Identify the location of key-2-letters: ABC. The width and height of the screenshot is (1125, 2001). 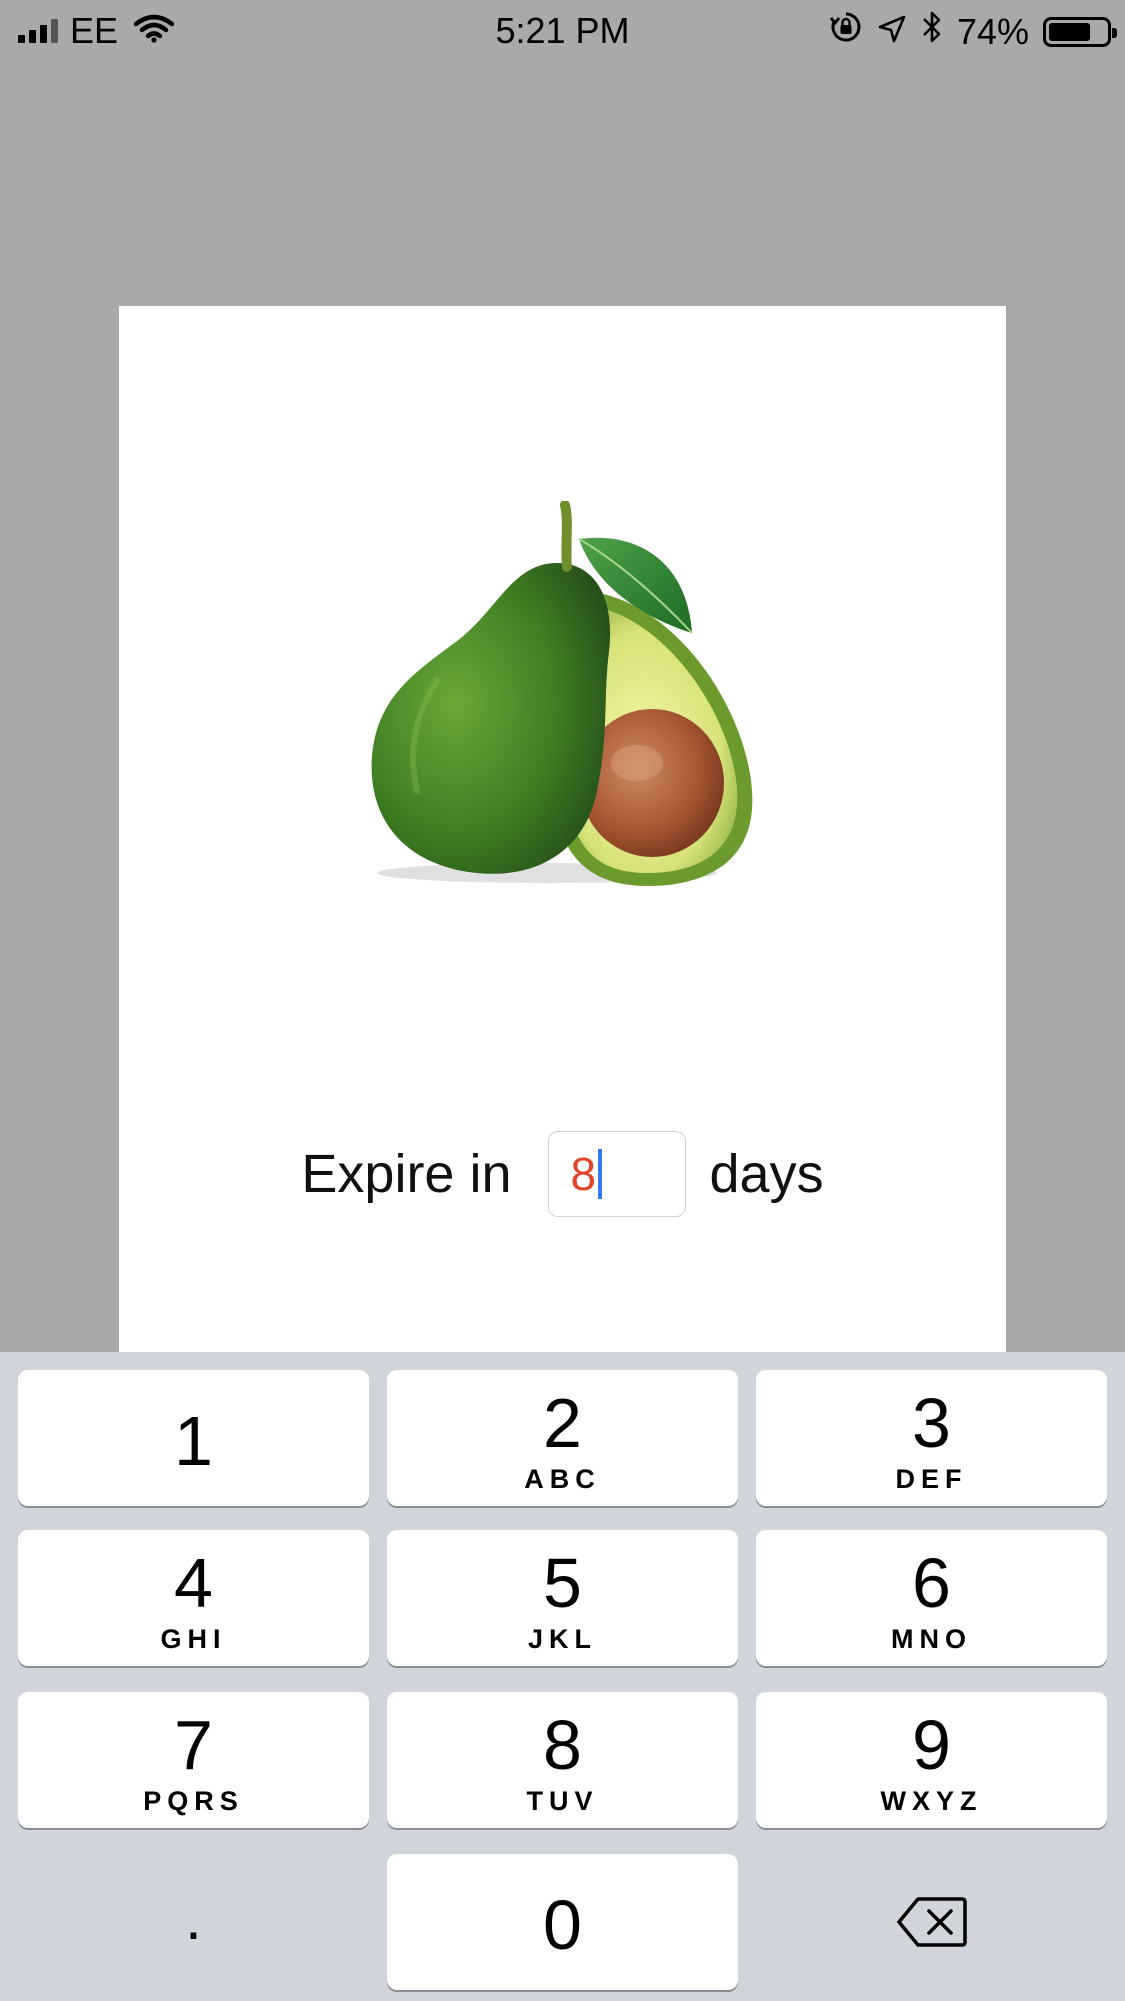
(562, 1479).